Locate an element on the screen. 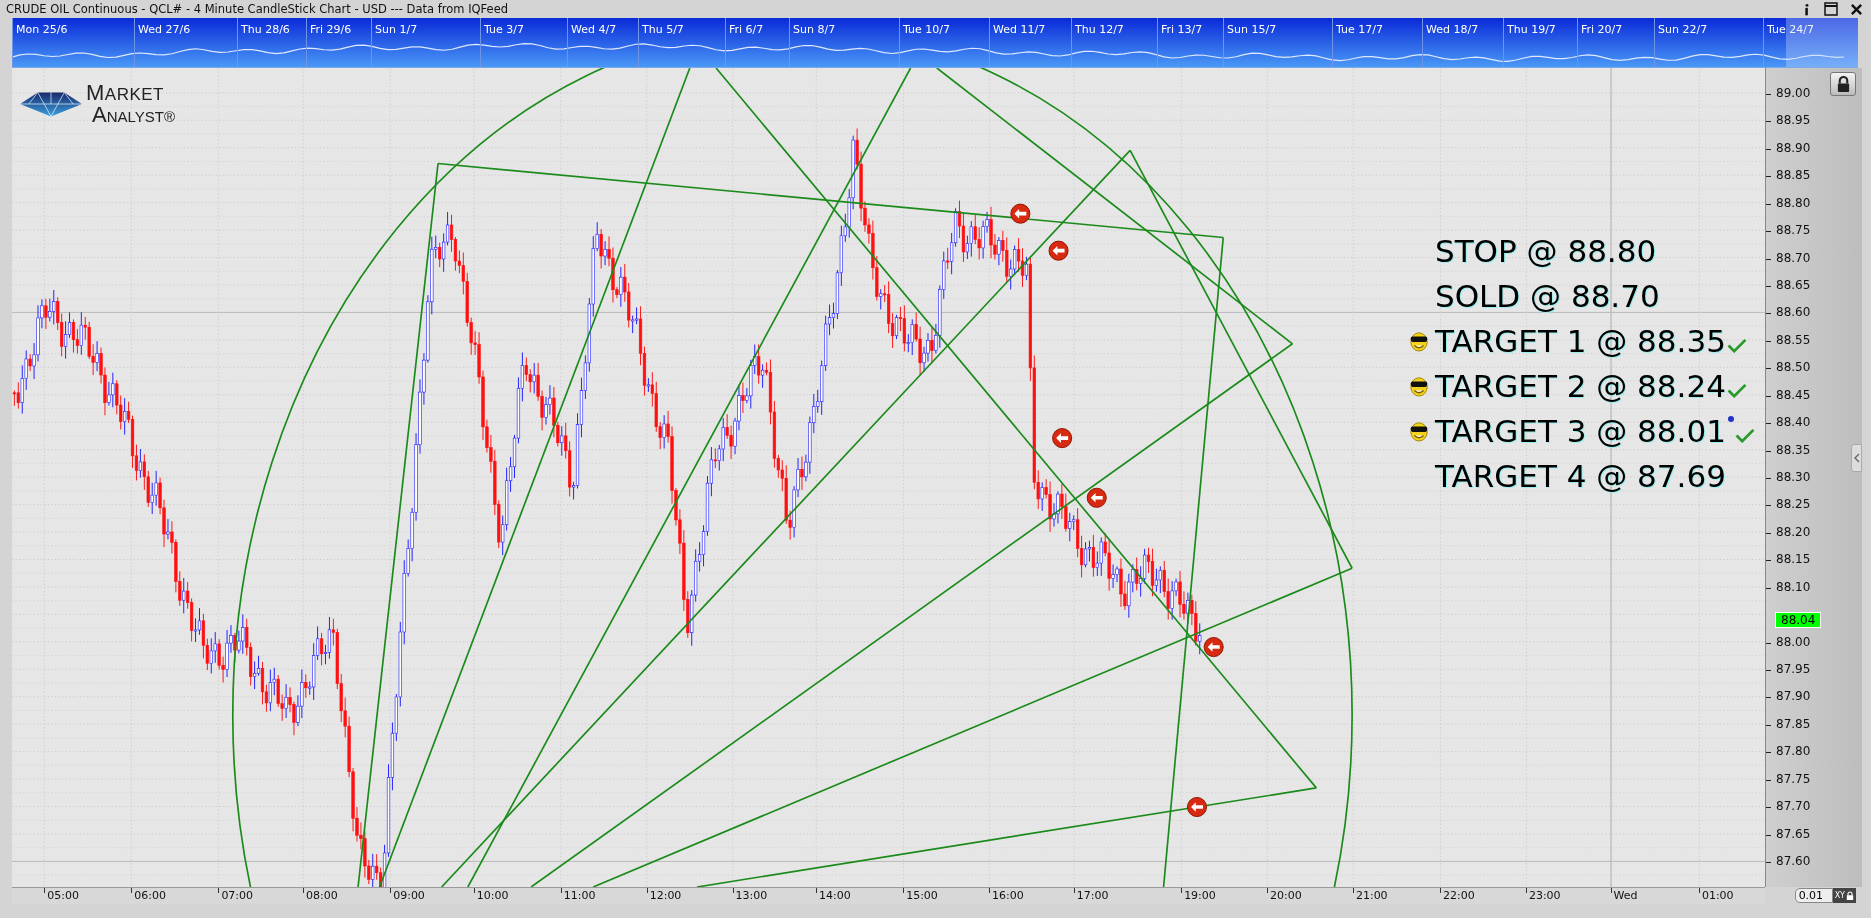 The width and height of the screenshot is (1871, 918). time-label: 19:00 is located at coordinates (1200, 895).